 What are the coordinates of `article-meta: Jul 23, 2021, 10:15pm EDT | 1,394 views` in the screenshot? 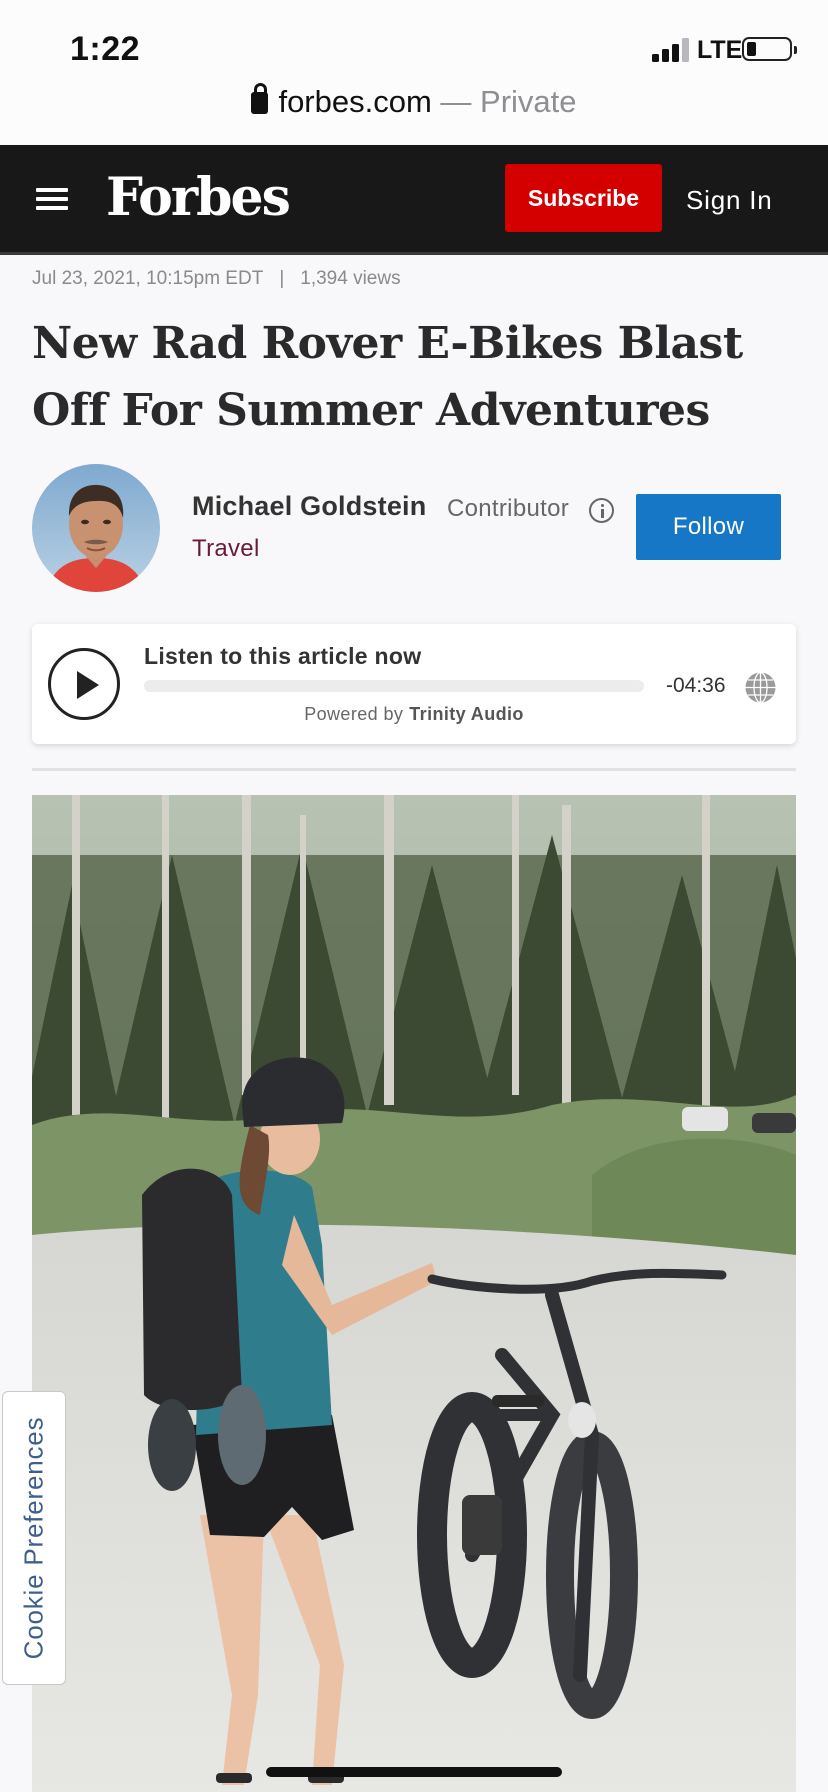 It's located at (216, 279).